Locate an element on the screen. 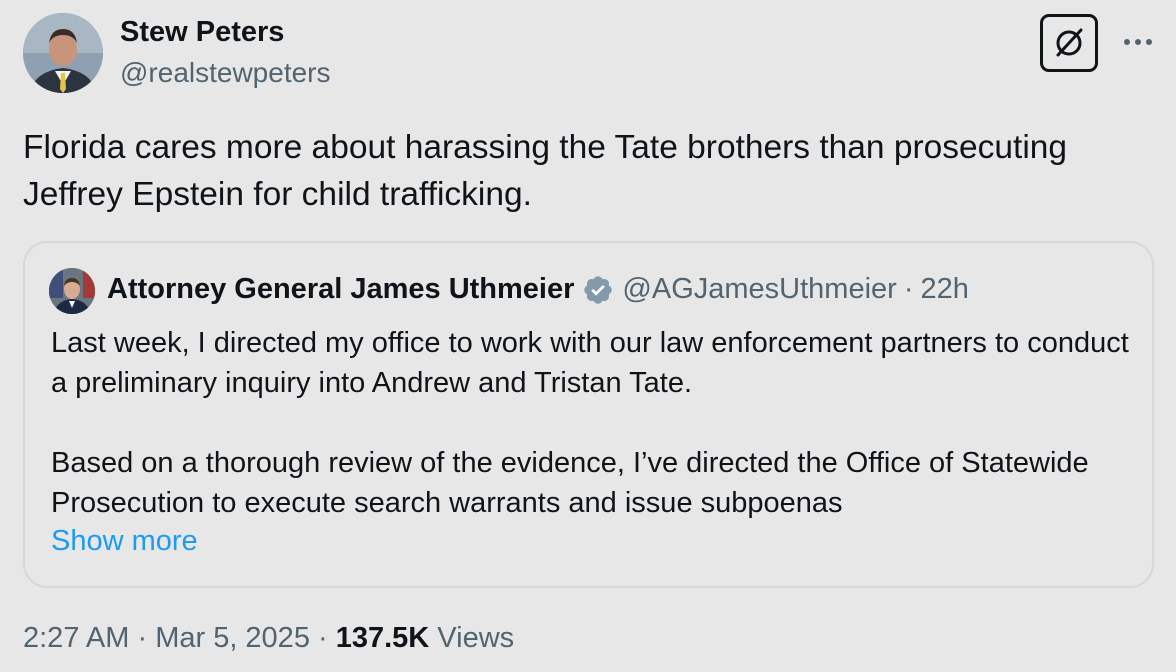 This screenshot has height=672, width=1176. quoted-author-avatar is located at coordinates (72, 291).